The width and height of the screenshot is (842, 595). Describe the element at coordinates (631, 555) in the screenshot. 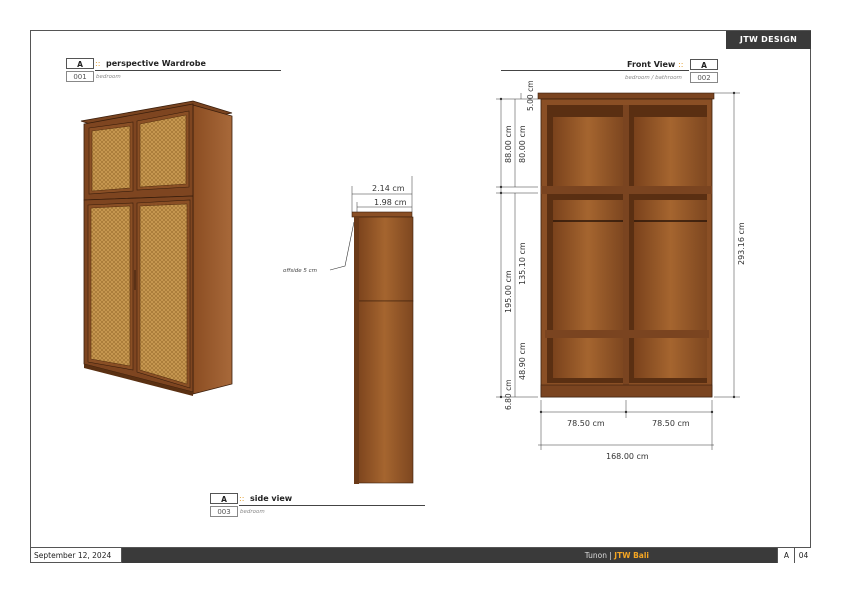

I see `footer-client-name: JTW Bali` at that location.